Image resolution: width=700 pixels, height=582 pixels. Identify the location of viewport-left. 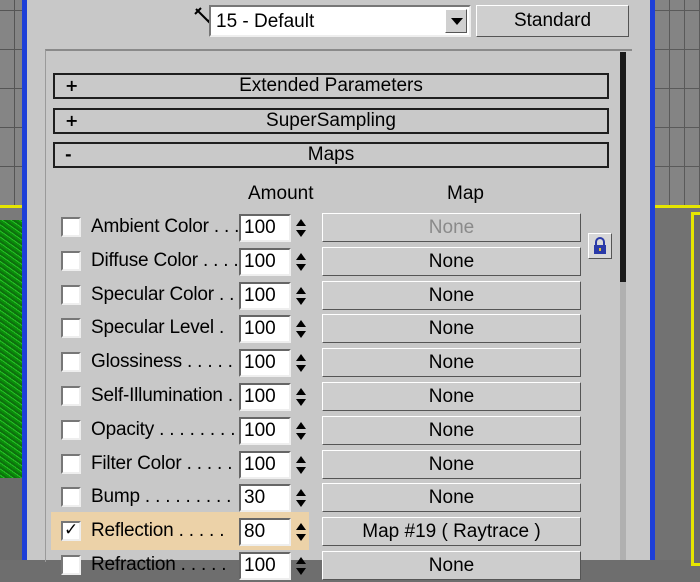
(11, 280).